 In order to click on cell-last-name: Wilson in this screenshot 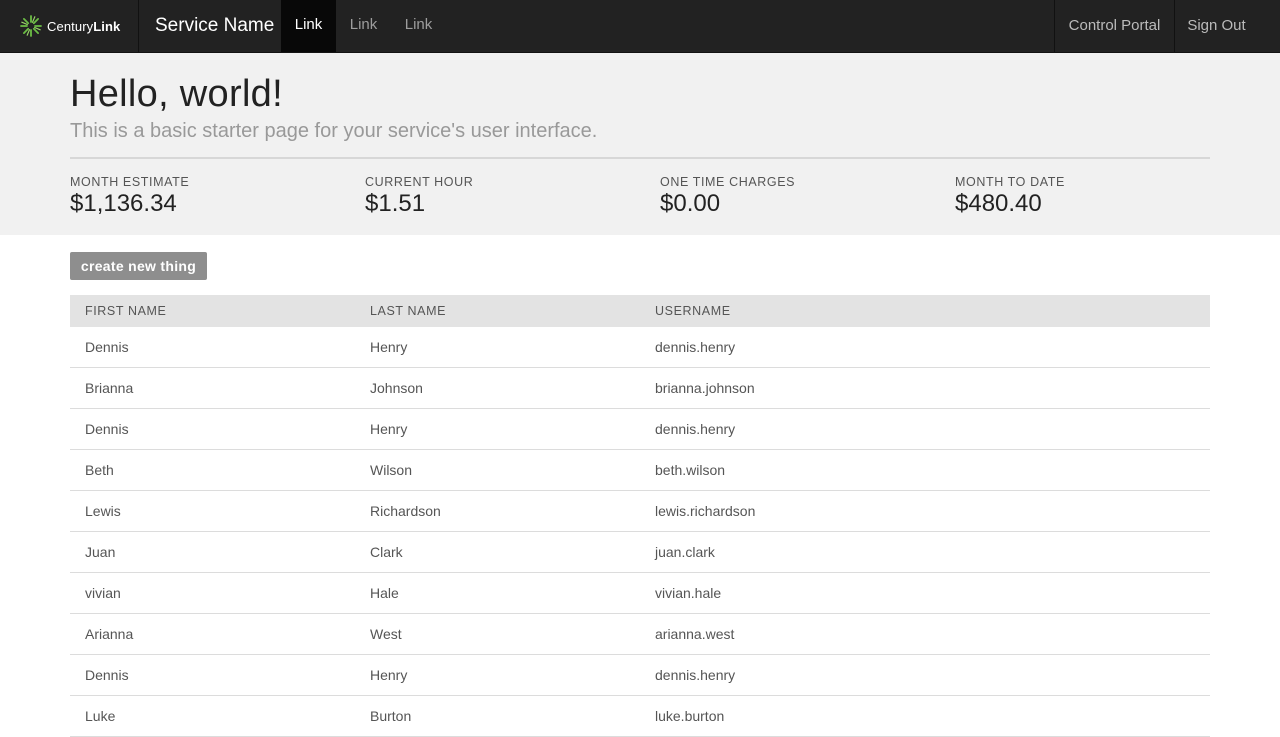, I will do `click(391, 470)`.